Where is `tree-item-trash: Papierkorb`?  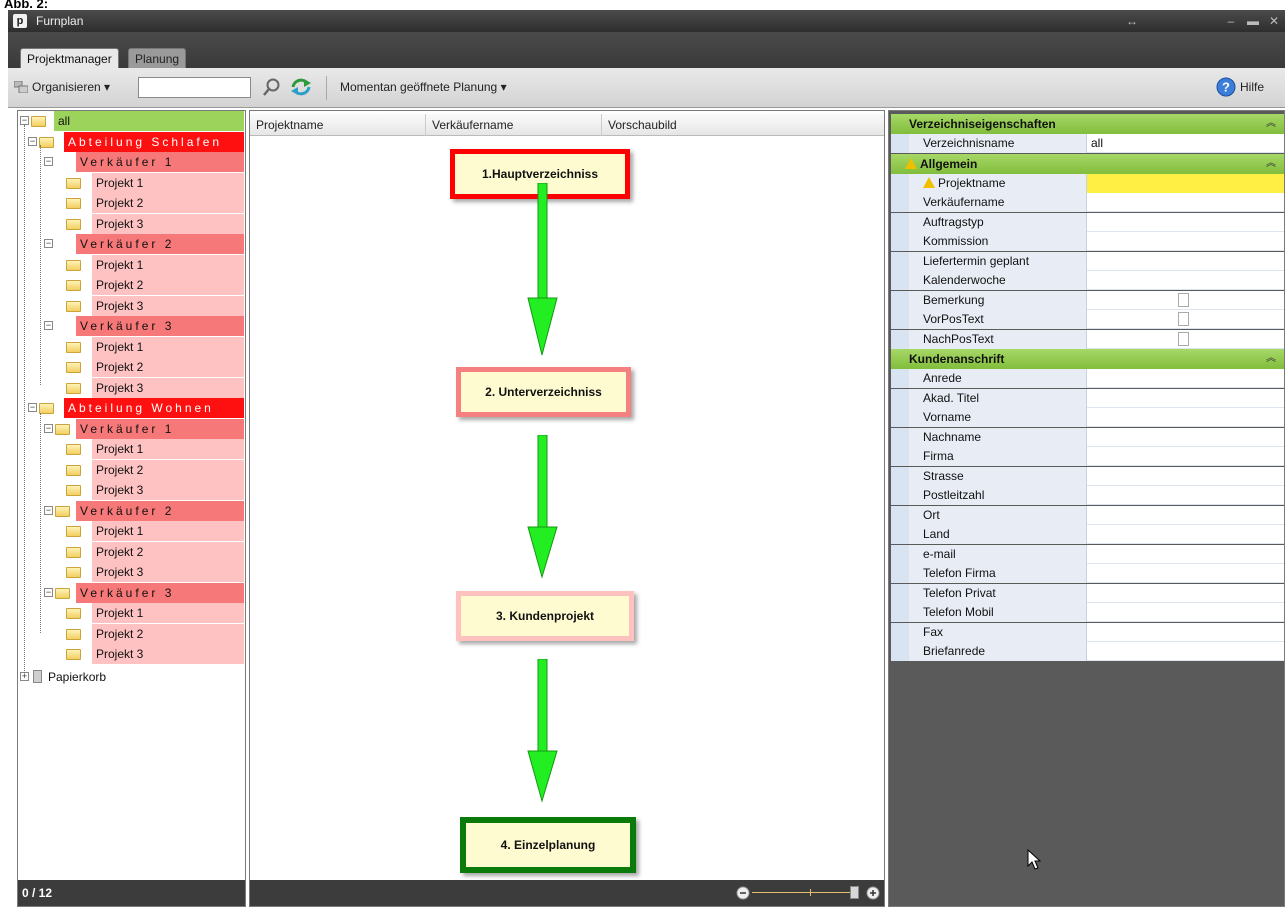 tree-item-trash: Papierkorb is located at coordinates (121, 677).